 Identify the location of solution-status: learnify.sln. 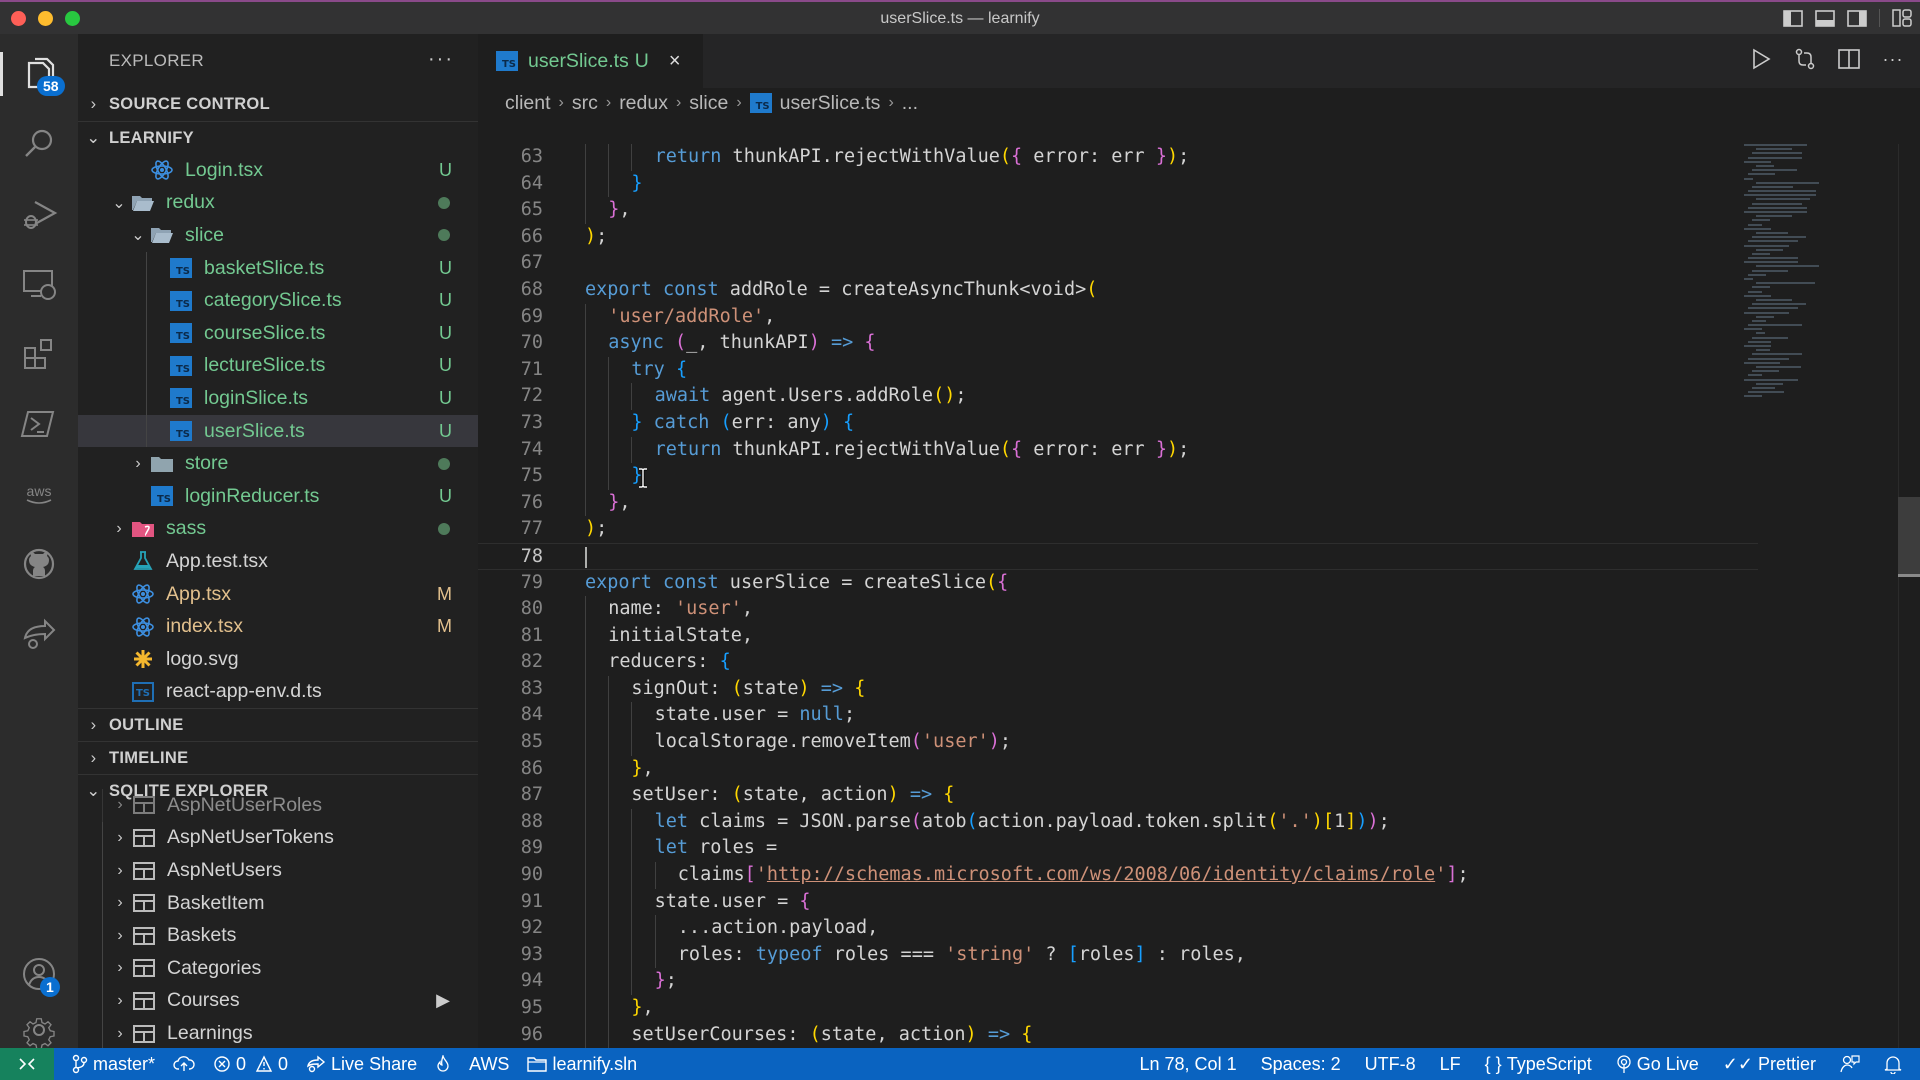
(582, 1064).